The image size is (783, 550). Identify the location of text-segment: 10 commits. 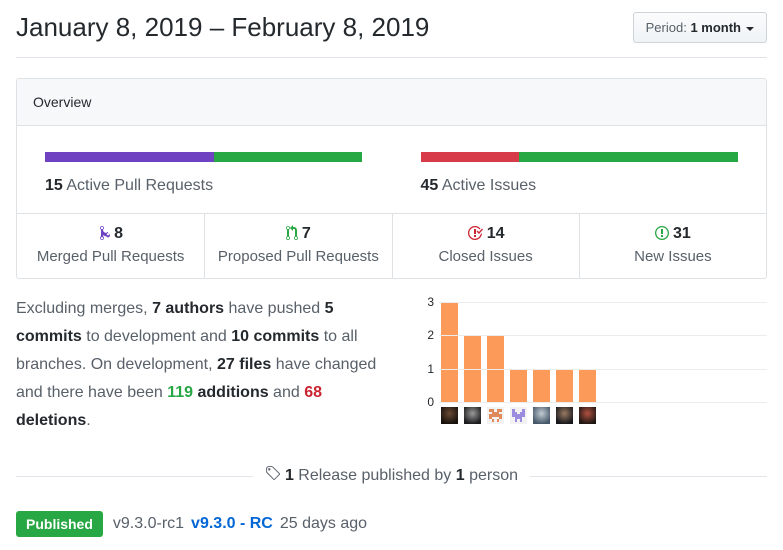
(275, 336).